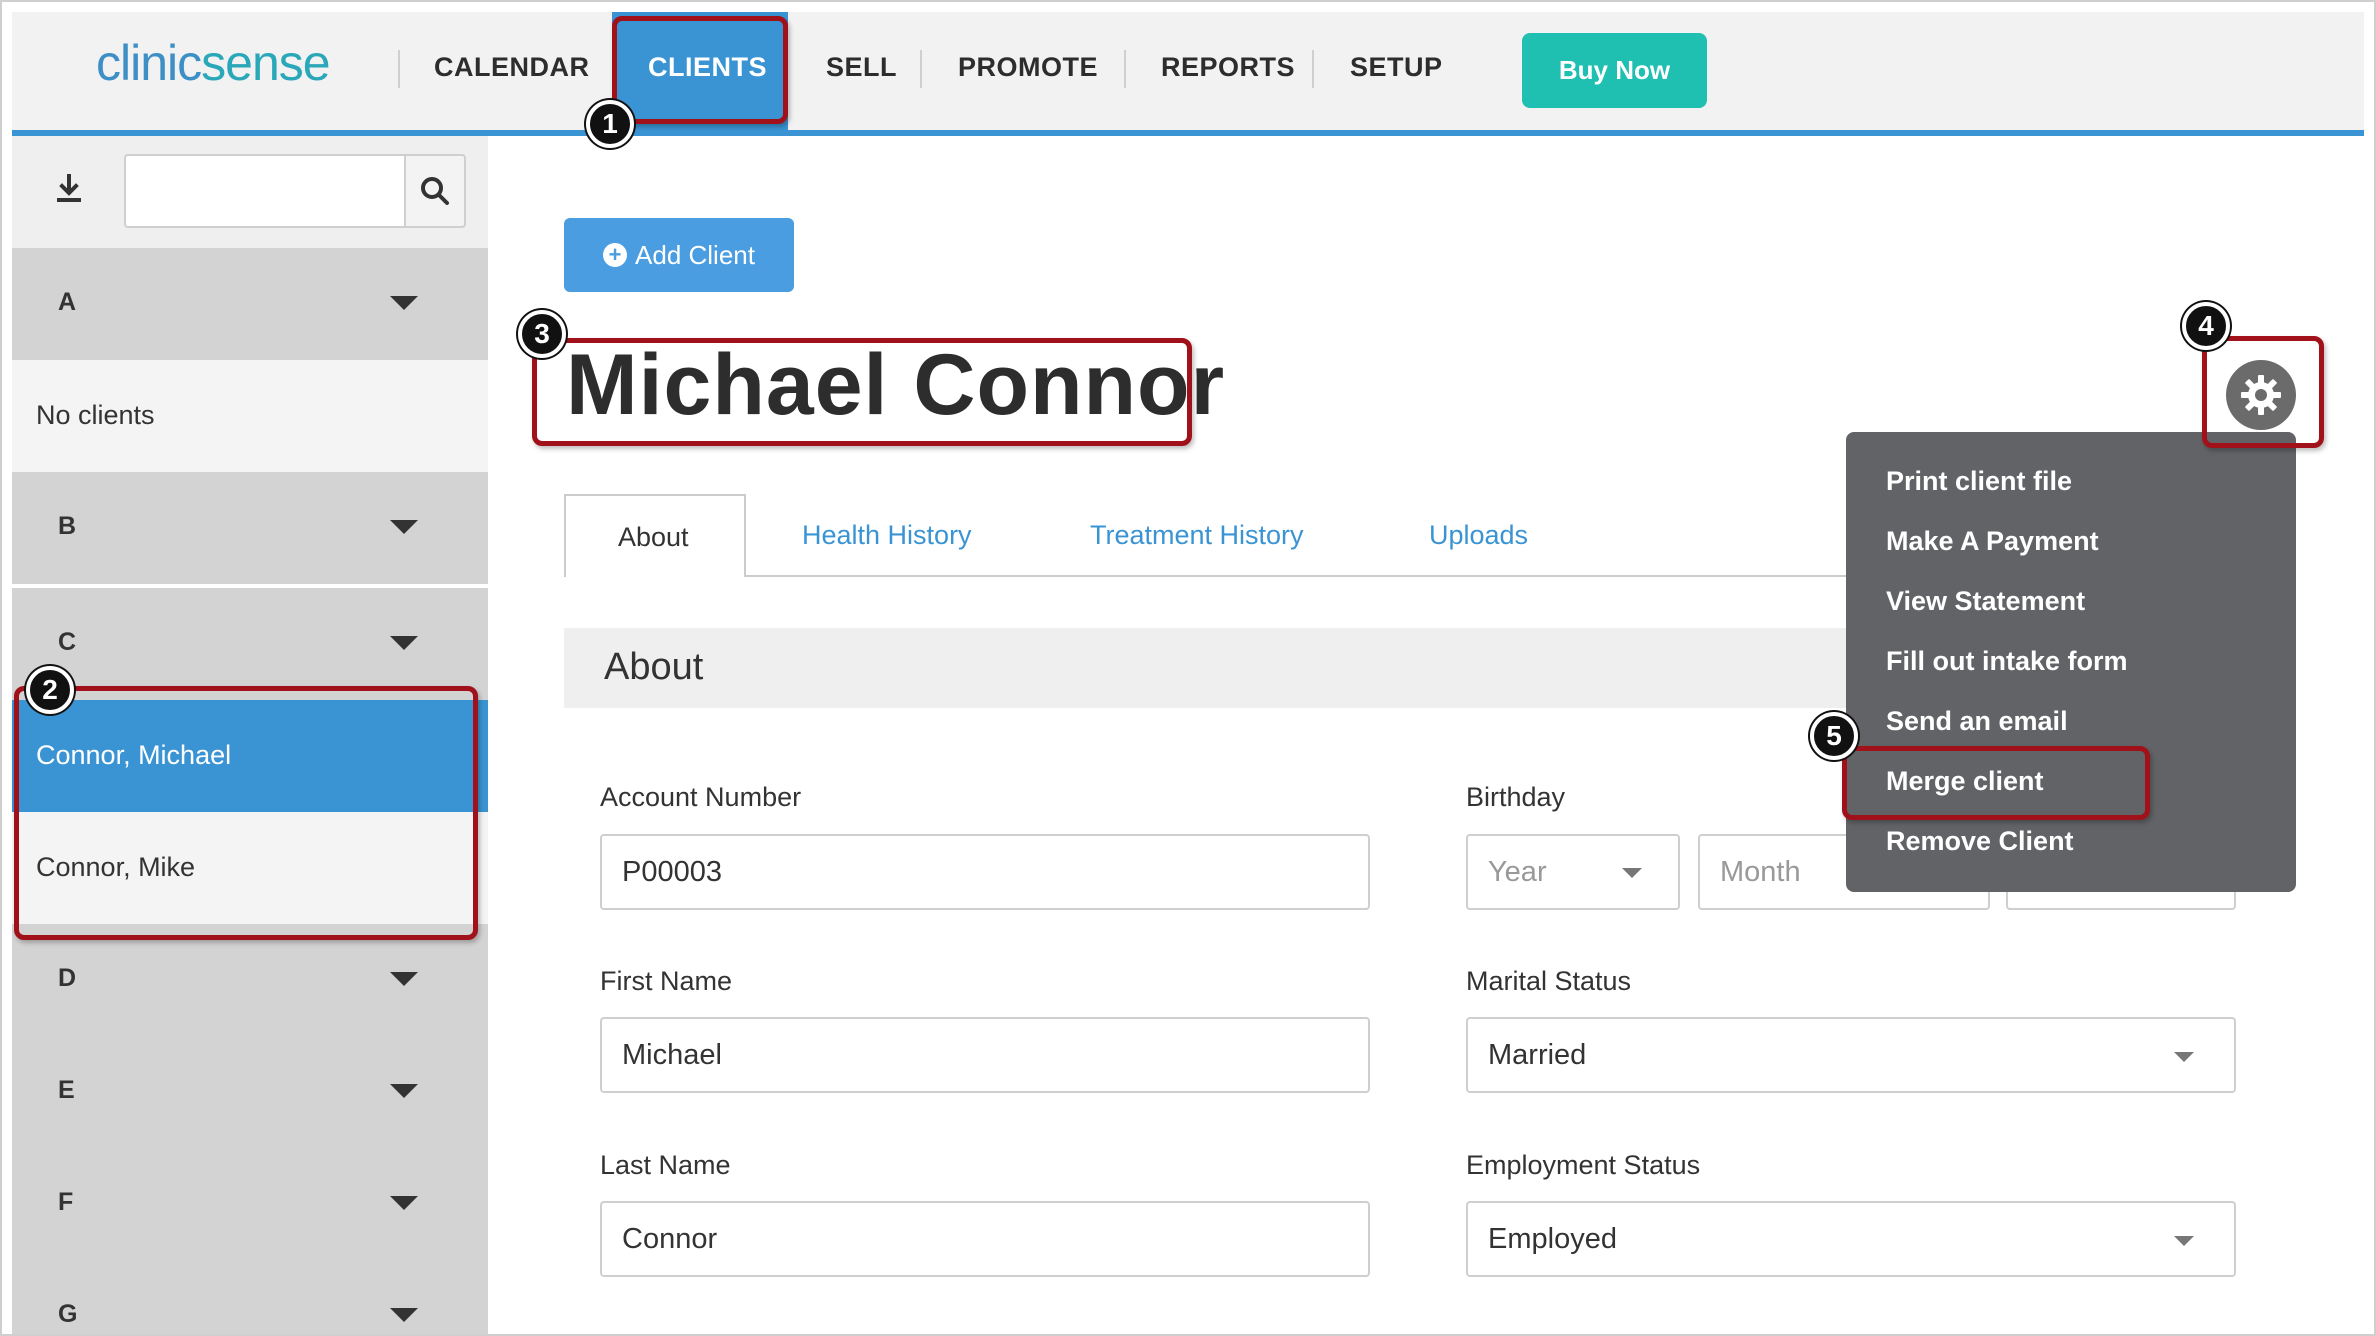  I want to click on marital-status-label: Marital Status, so click(1549, 981).